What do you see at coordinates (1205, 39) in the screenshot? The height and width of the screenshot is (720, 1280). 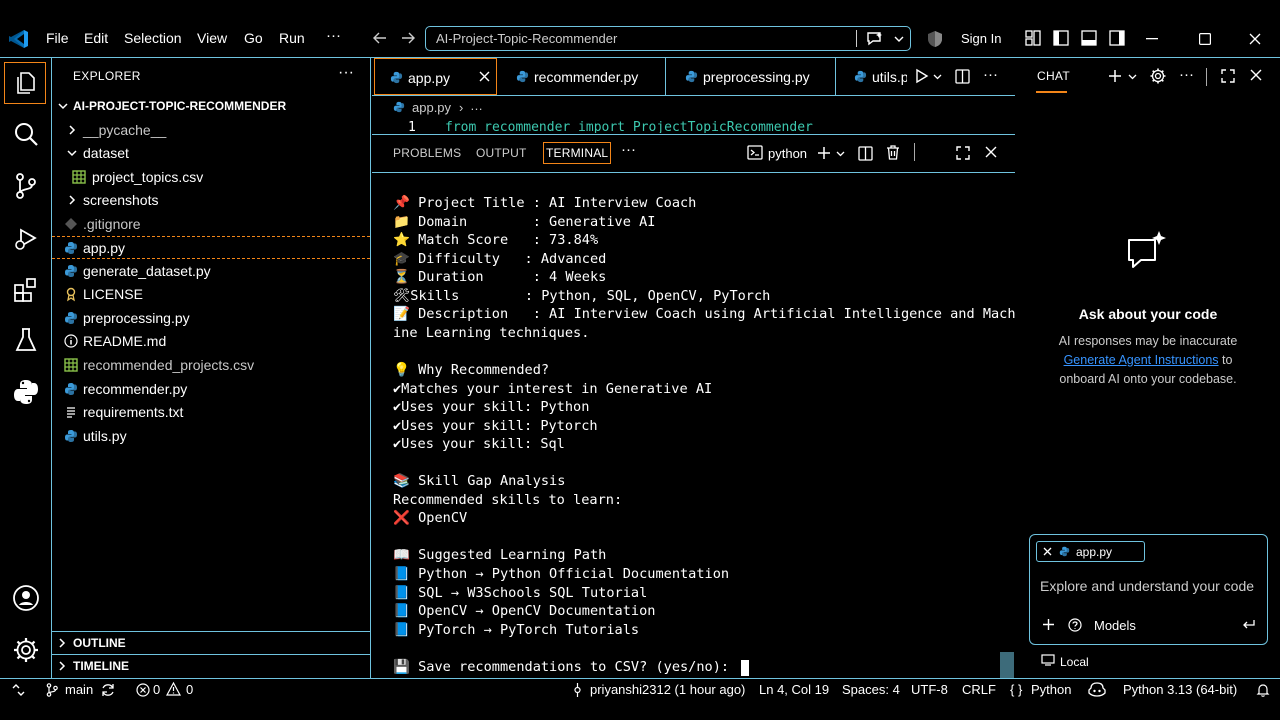 I see `maximize-icon` at bounding box center [1205, 39].